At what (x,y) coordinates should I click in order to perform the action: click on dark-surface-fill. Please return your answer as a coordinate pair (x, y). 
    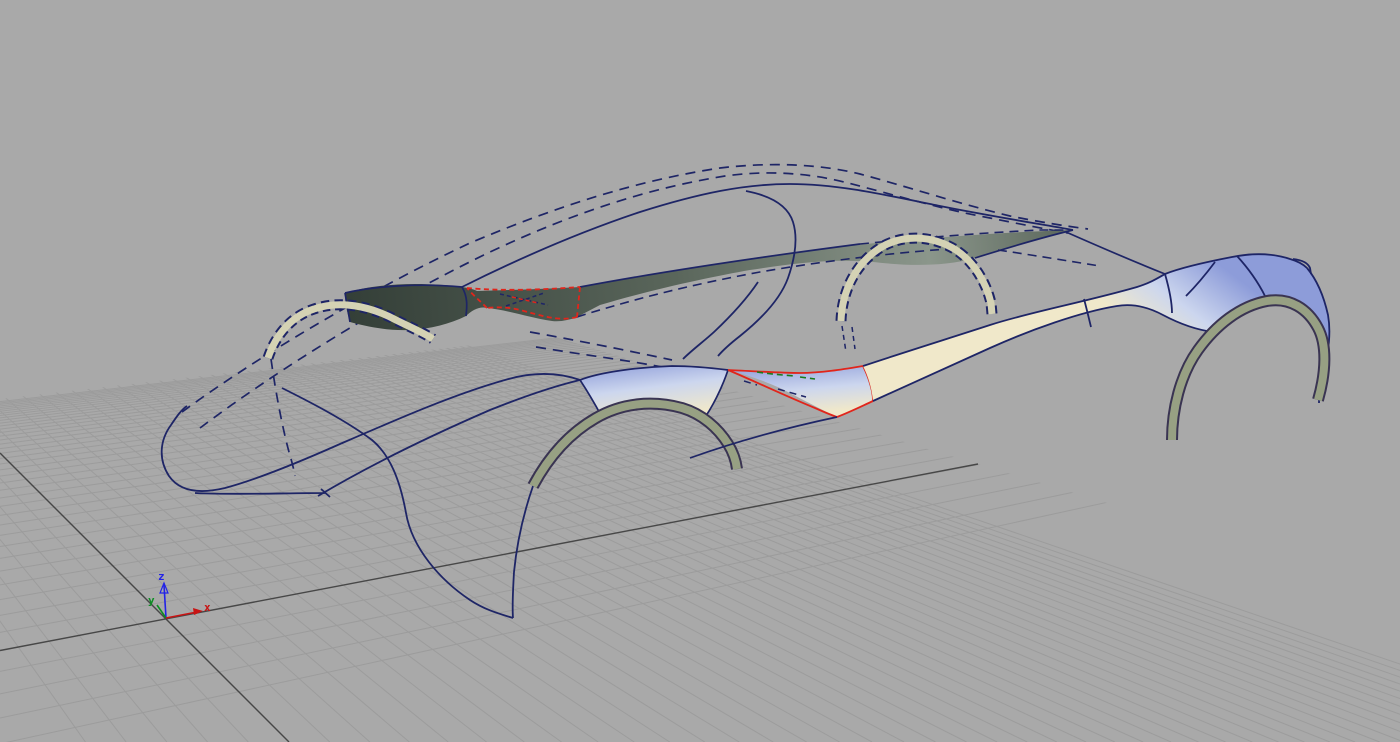
    Looking at the image, I should click on (709, 280).